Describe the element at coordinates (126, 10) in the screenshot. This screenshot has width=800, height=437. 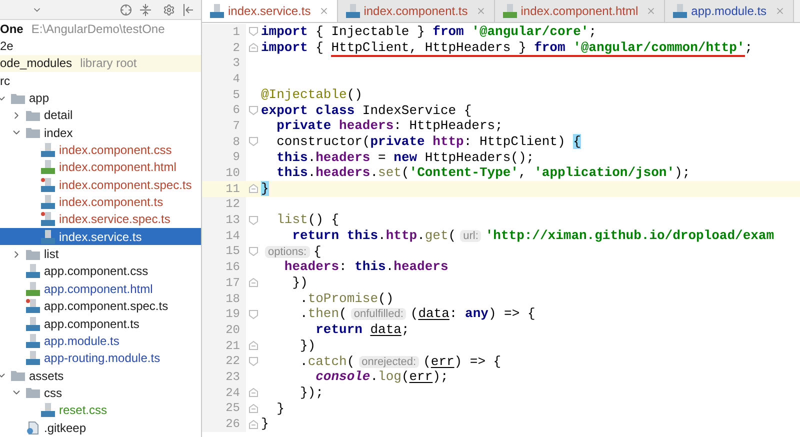
I see `locate-icon` at that location.